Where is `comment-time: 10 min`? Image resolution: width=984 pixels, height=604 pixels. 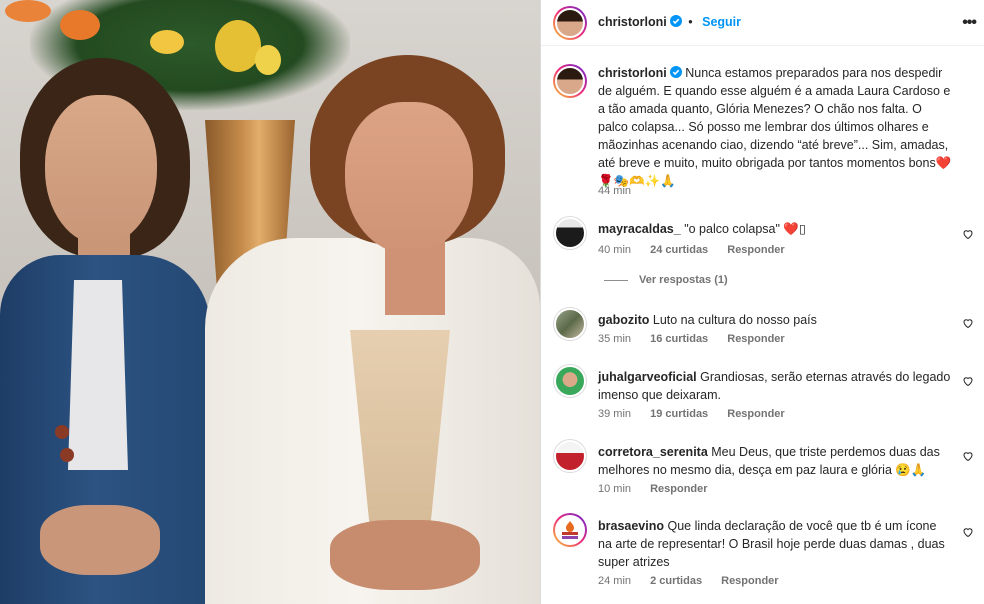
comment-time: 10 min is located at coordinates (614, 489).